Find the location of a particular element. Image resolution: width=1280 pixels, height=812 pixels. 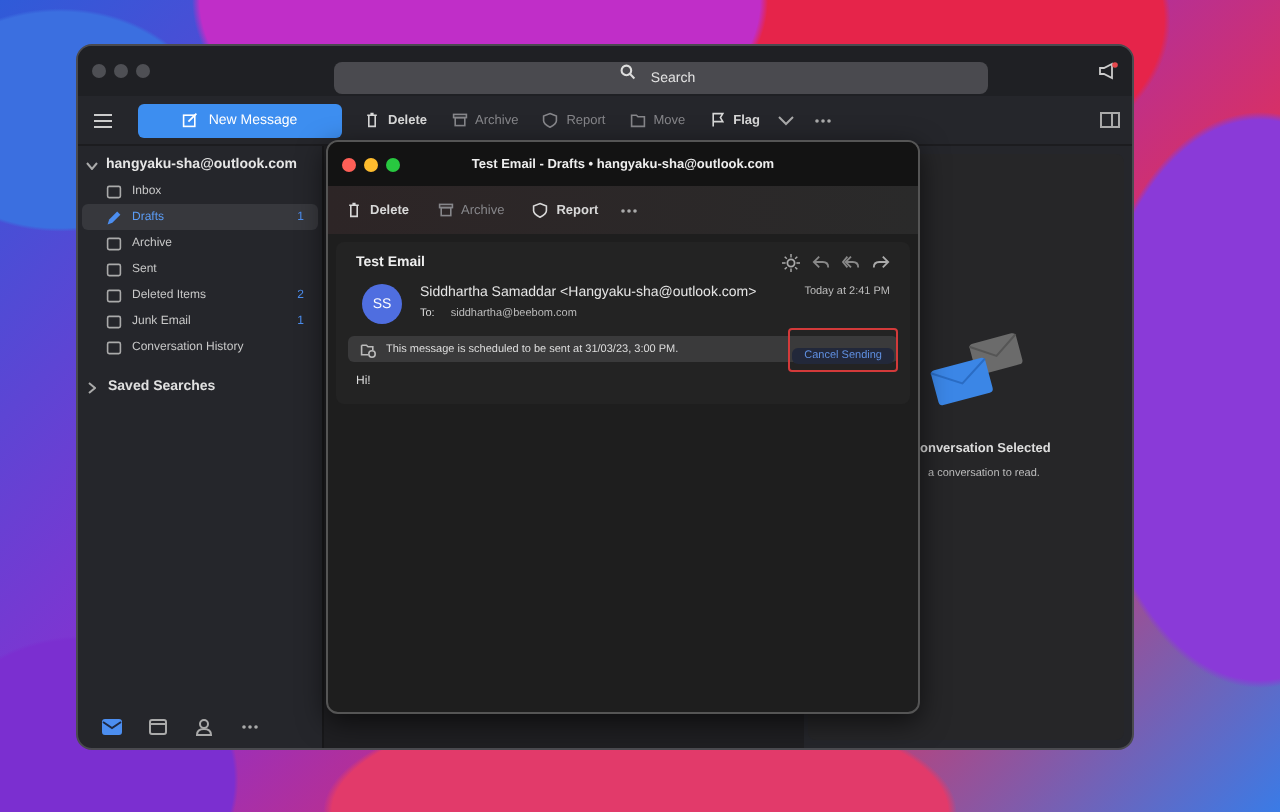

reply-icon is located at coordinates (821, 262).